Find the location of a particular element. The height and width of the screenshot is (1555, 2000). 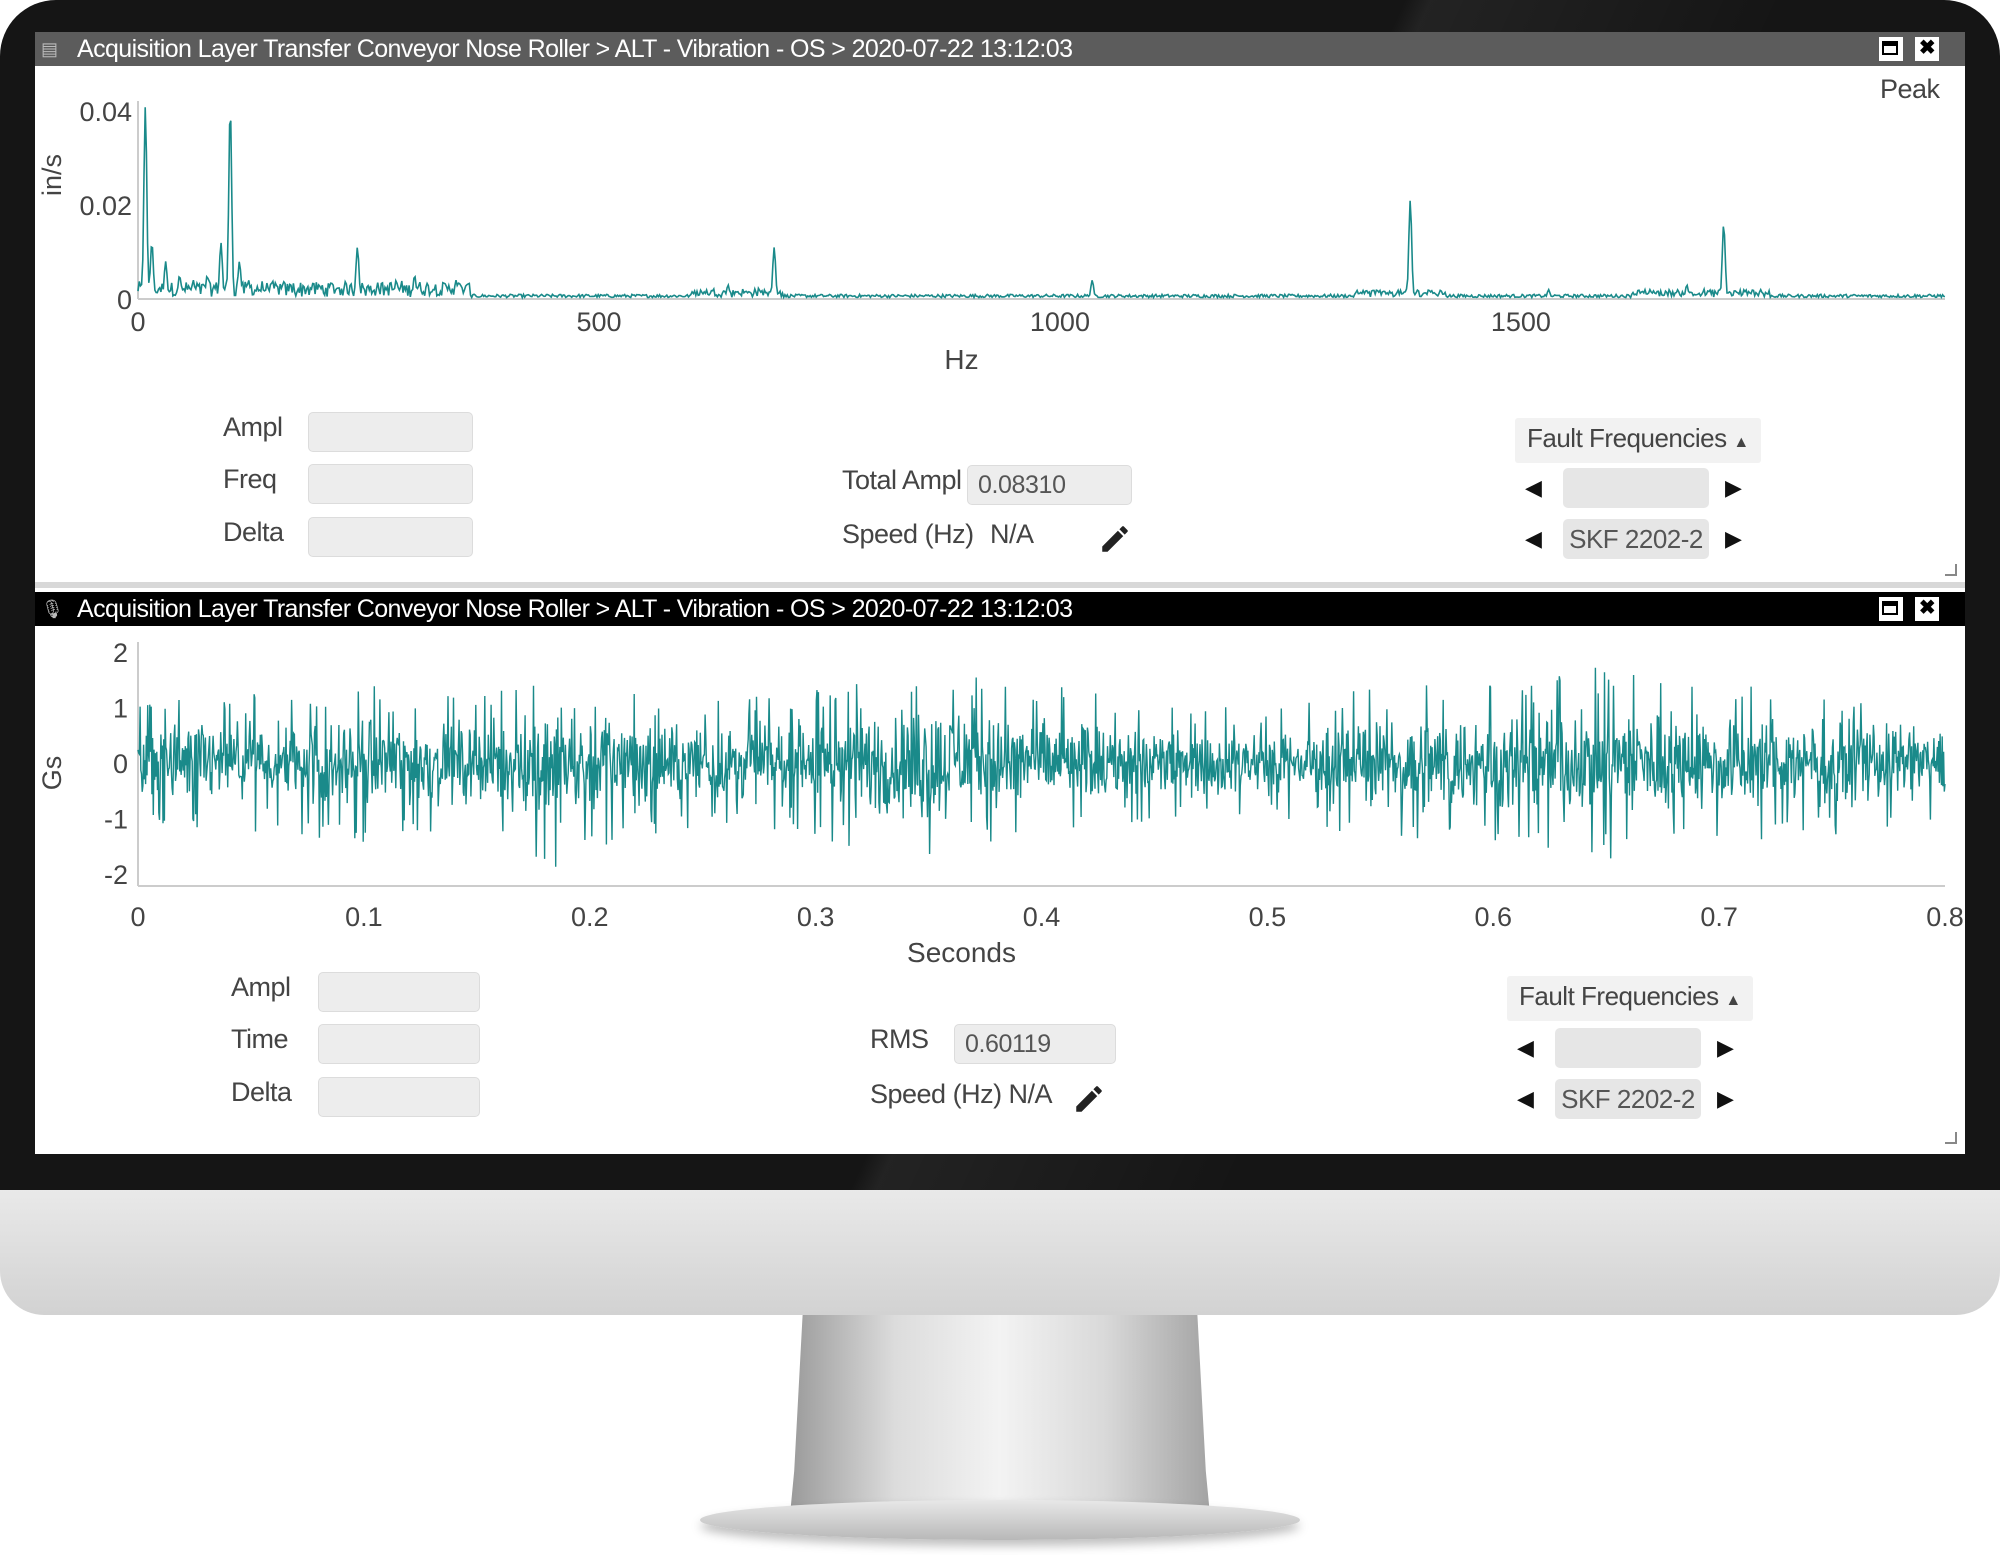

x-tick-label: 0.5 is located at coordinates (1268, 917).